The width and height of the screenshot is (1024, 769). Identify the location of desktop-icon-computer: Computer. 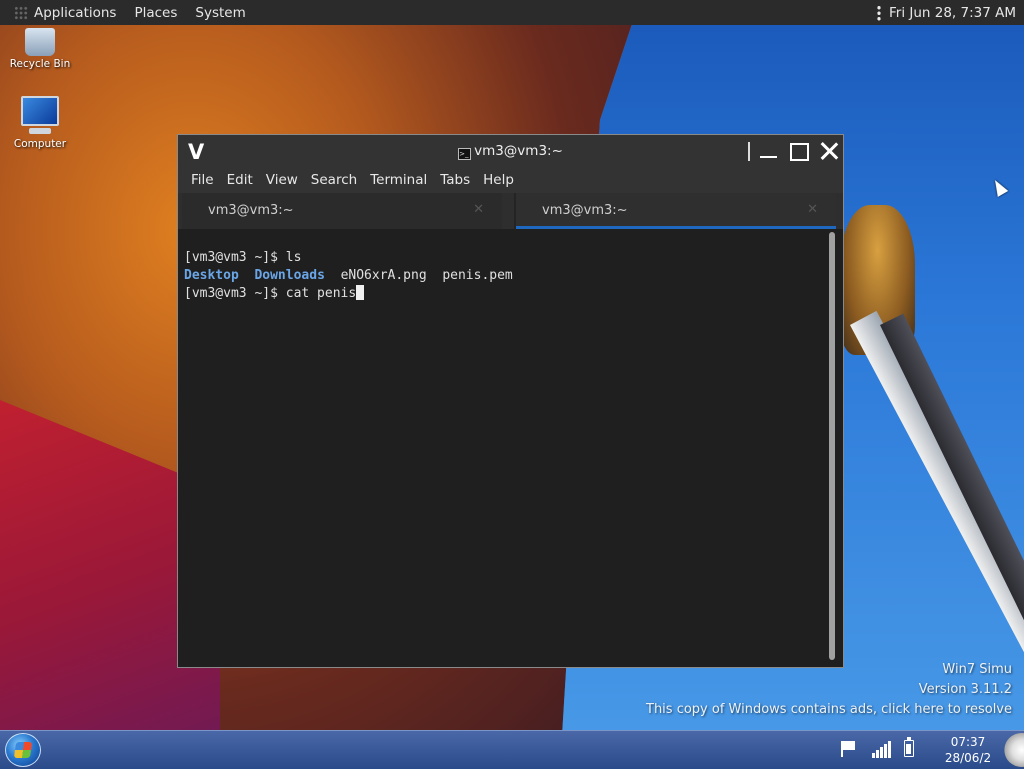
(40, 123).